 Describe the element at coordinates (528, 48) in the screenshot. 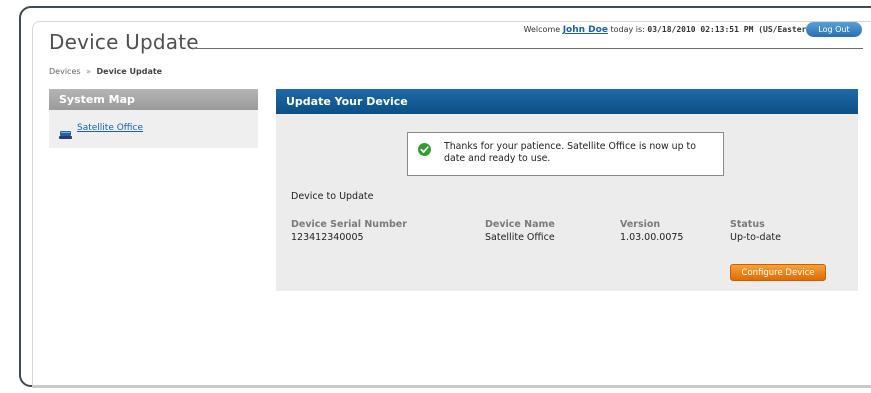

I see `title-divider` at that location.